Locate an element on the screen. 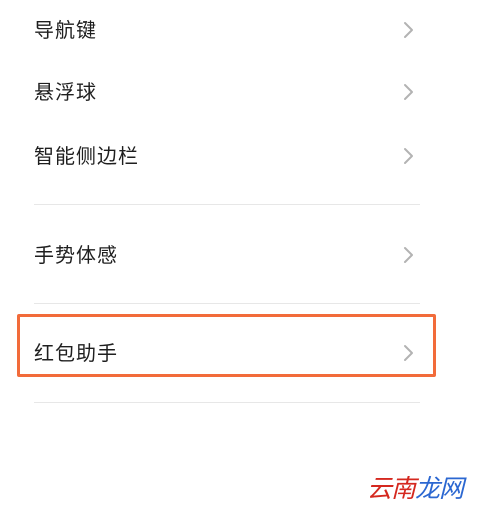 The height and width of the screenshot is (515, 503). watermark-text: 云南 is located at coordinates (391, 488).